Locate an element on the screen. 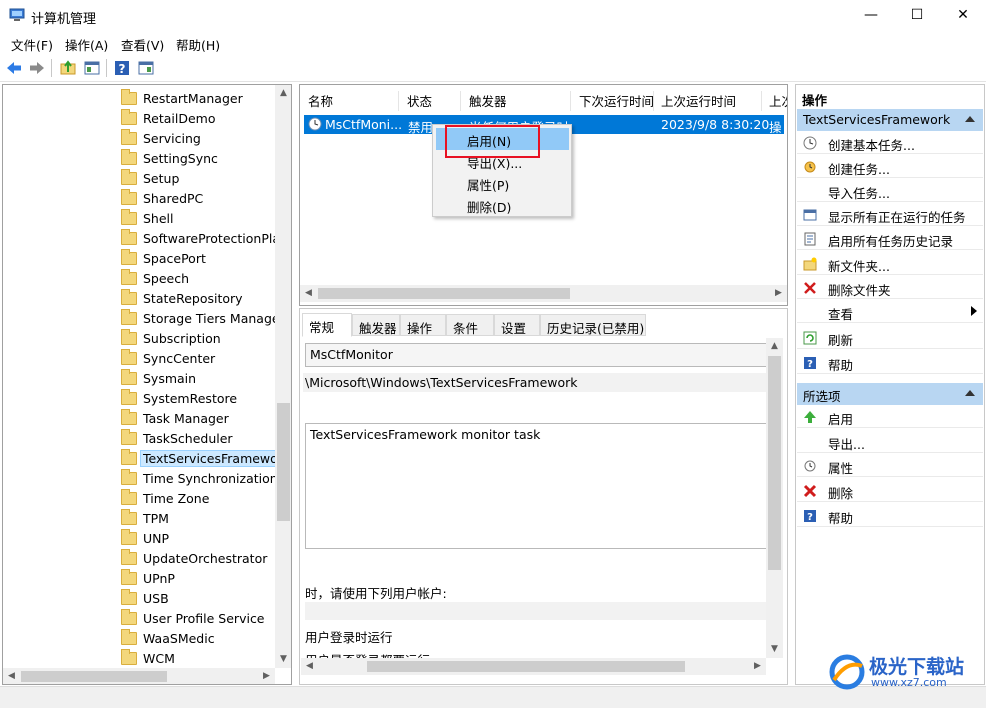 This screenshot has height=708, width=986. tree-item-label: RestartManager is located at coordinates (193, 98).